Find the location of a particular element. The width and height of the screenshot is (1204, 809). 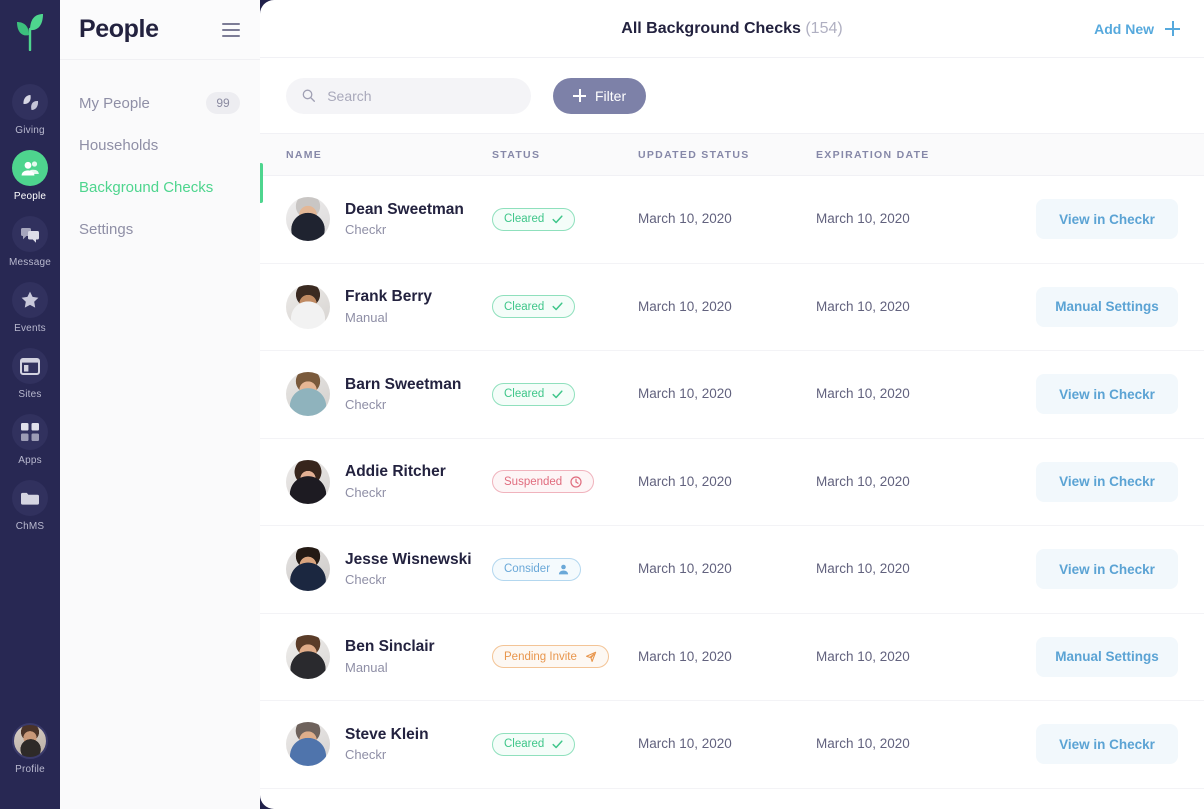

person-name: Steve Klein is located at coordinates (387, 734).